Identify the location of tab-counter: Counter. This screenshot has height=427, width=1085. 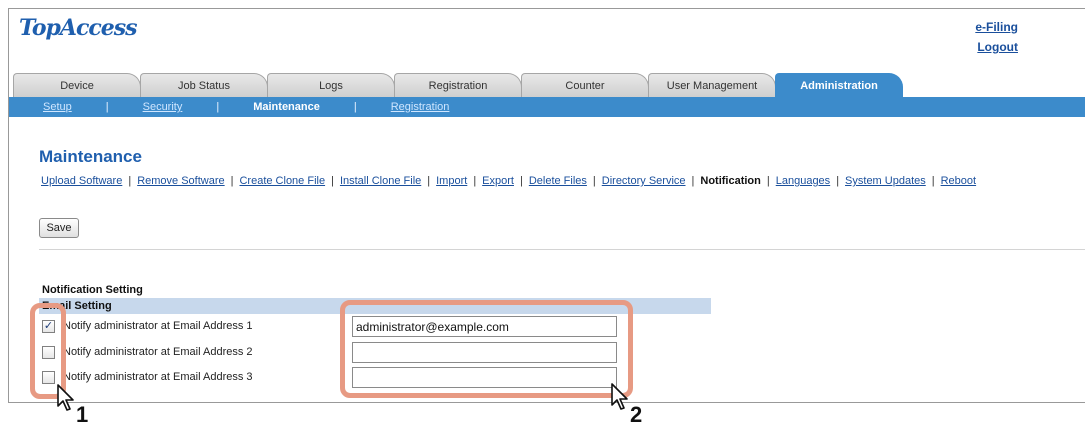
(585, 85).